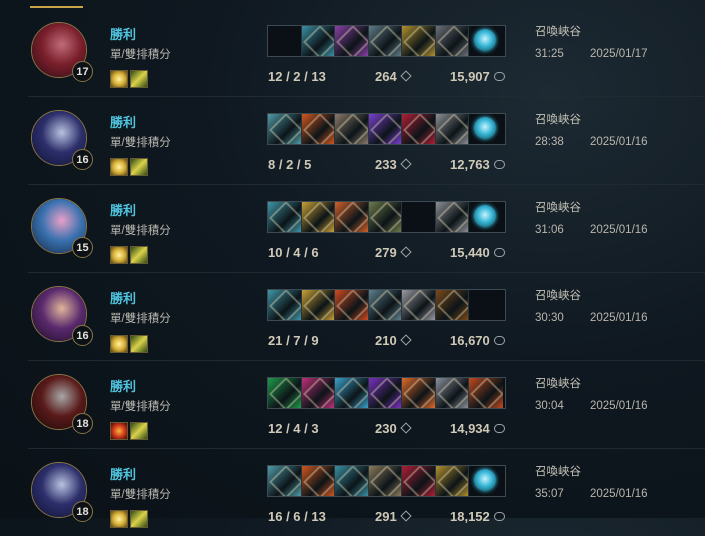 This screenshot has height=536, width=705. What do you see at coordinates (477, 340) in the screenshot?
I see `gold-earned: 16,670` at bounding box center [477, 340].